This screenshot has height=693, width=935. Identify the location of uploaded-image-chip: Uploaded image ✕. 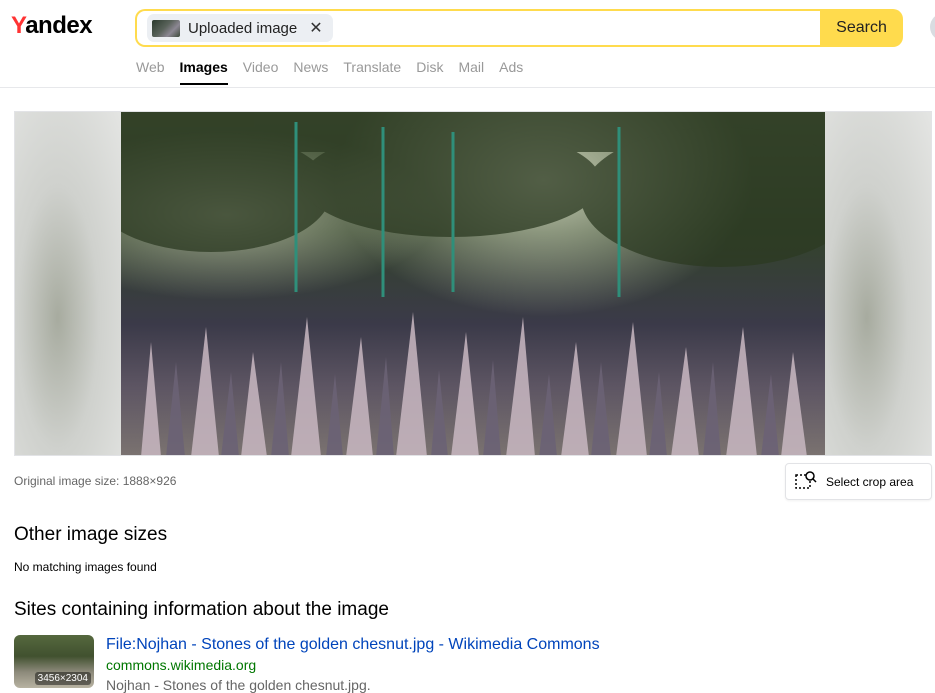
(240, 28).